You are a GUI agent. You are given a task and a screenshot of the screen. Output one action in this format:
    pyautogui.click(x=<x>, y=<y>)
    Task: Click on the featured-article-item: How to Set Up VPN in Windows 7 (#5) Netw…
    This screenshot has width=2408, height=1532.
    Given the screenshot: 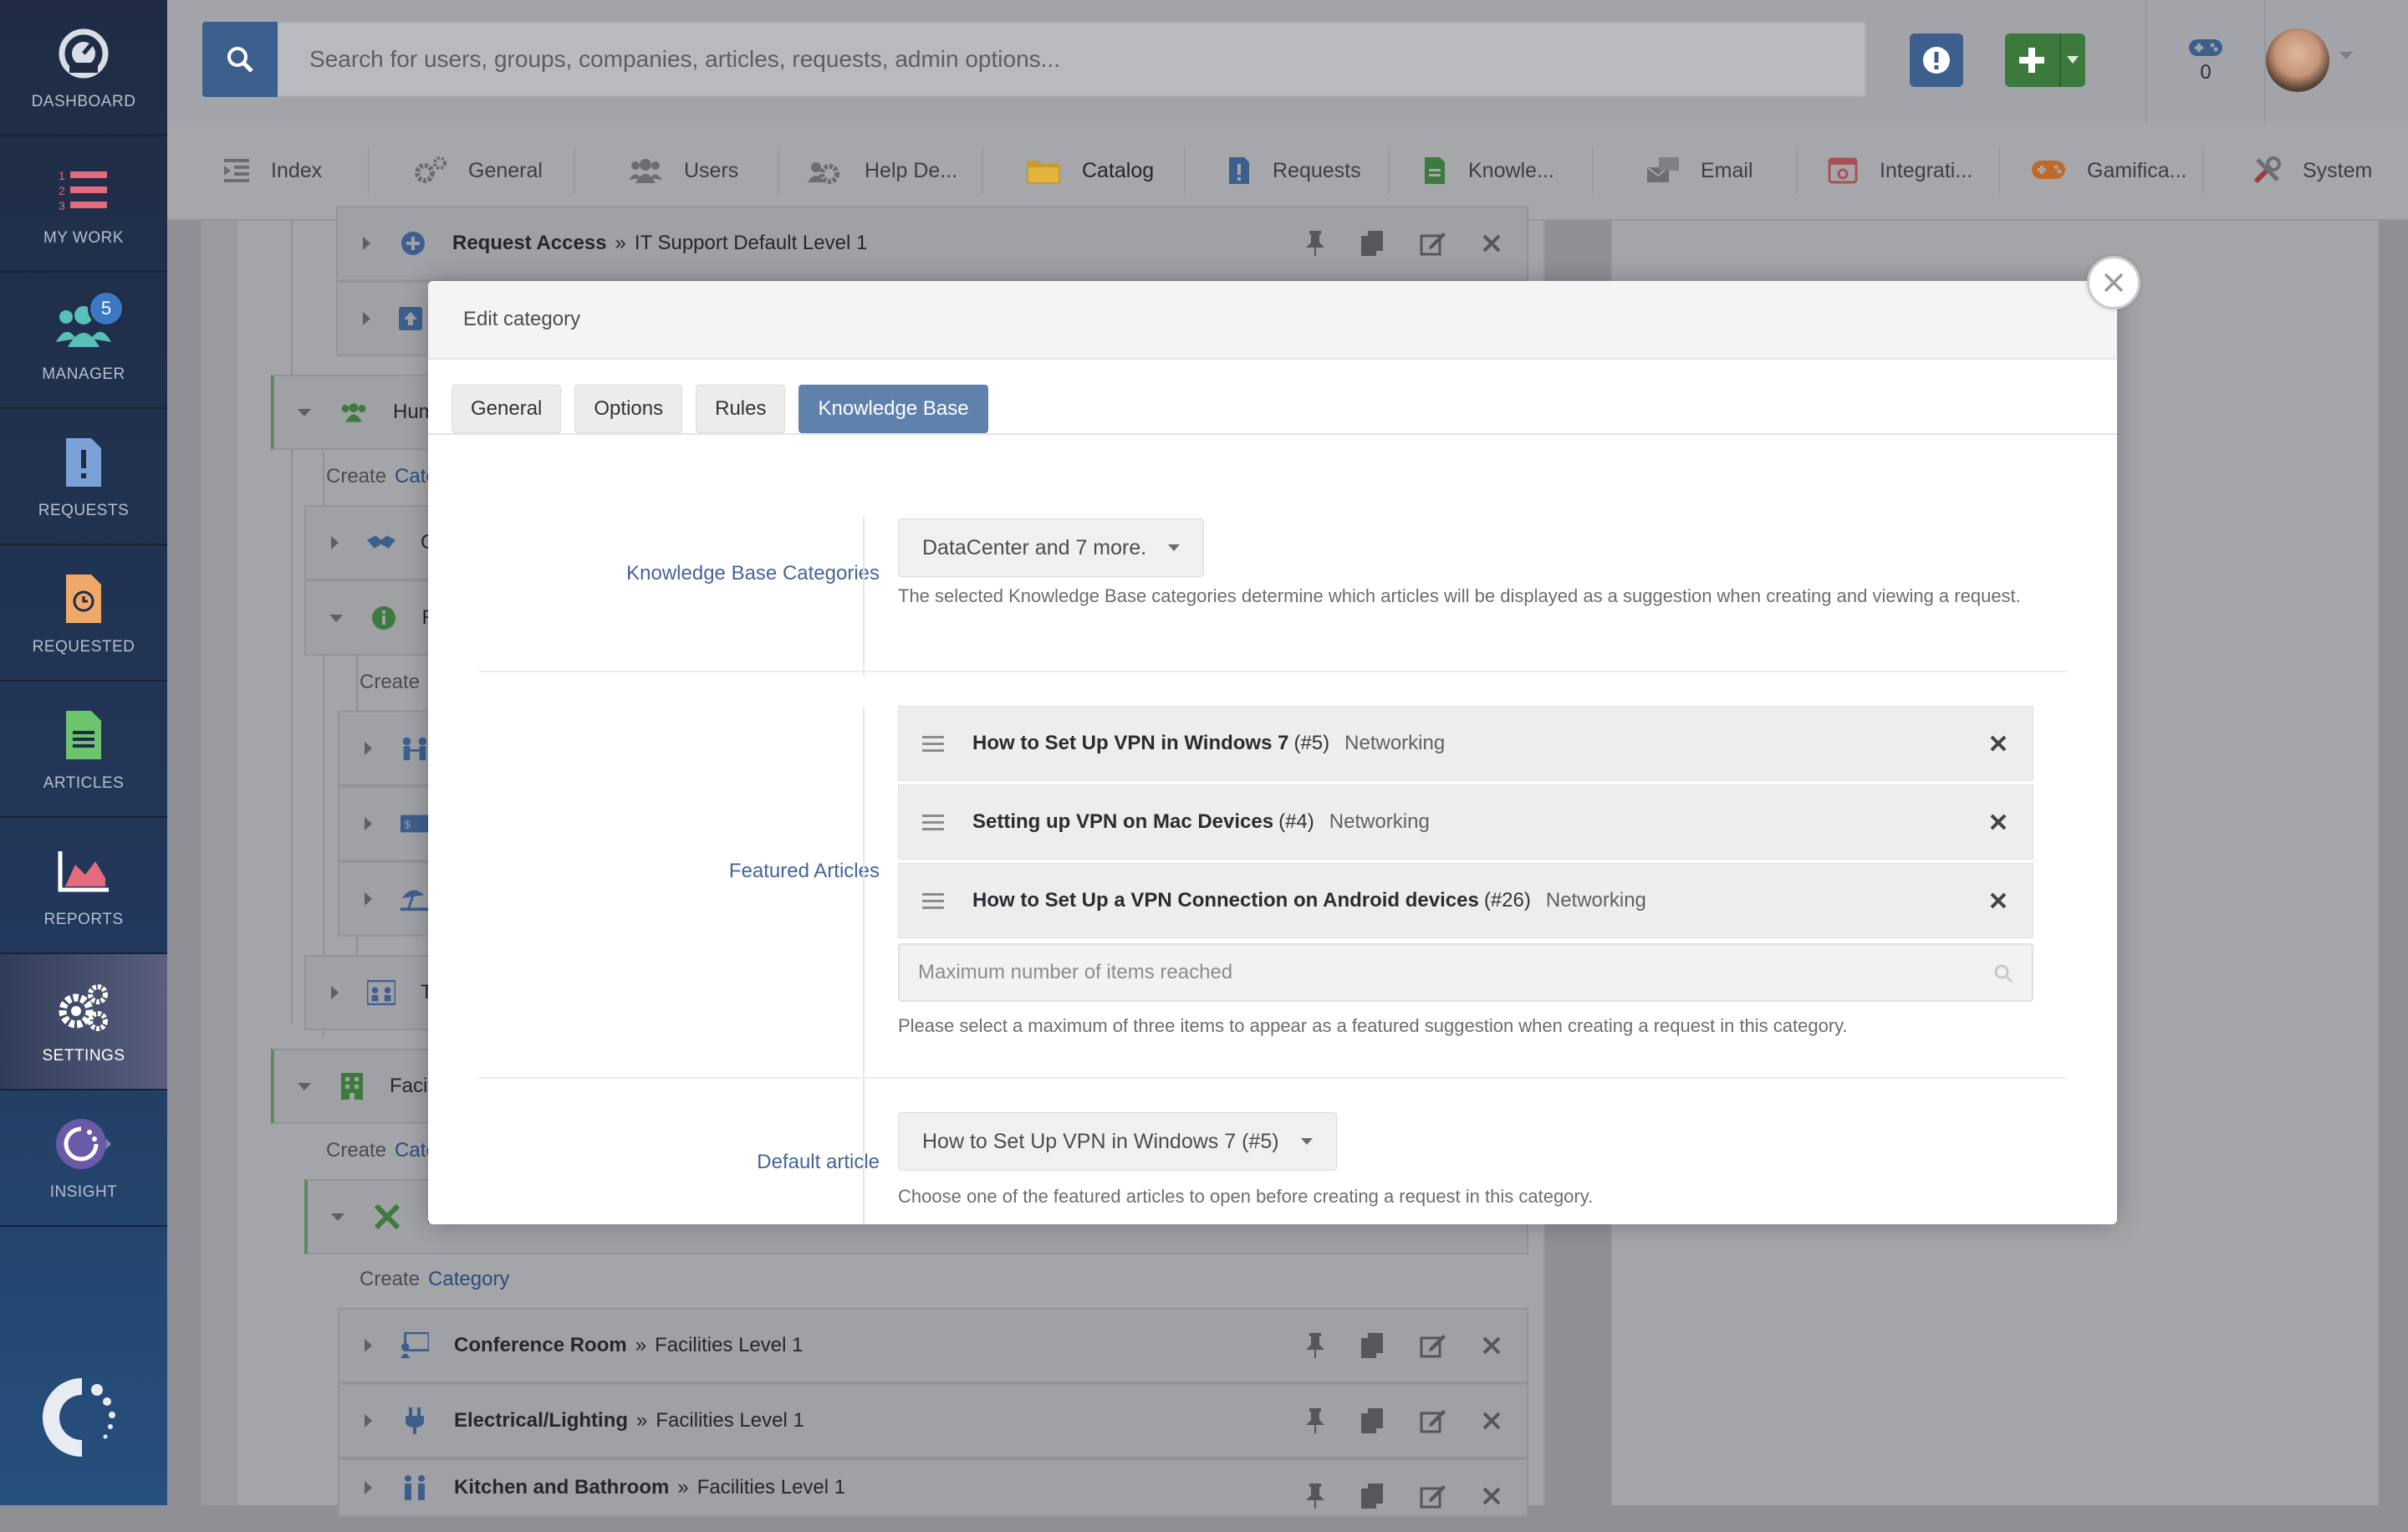 What is the action you would take?
    pyautogui.click(x=1465, y=743)
    